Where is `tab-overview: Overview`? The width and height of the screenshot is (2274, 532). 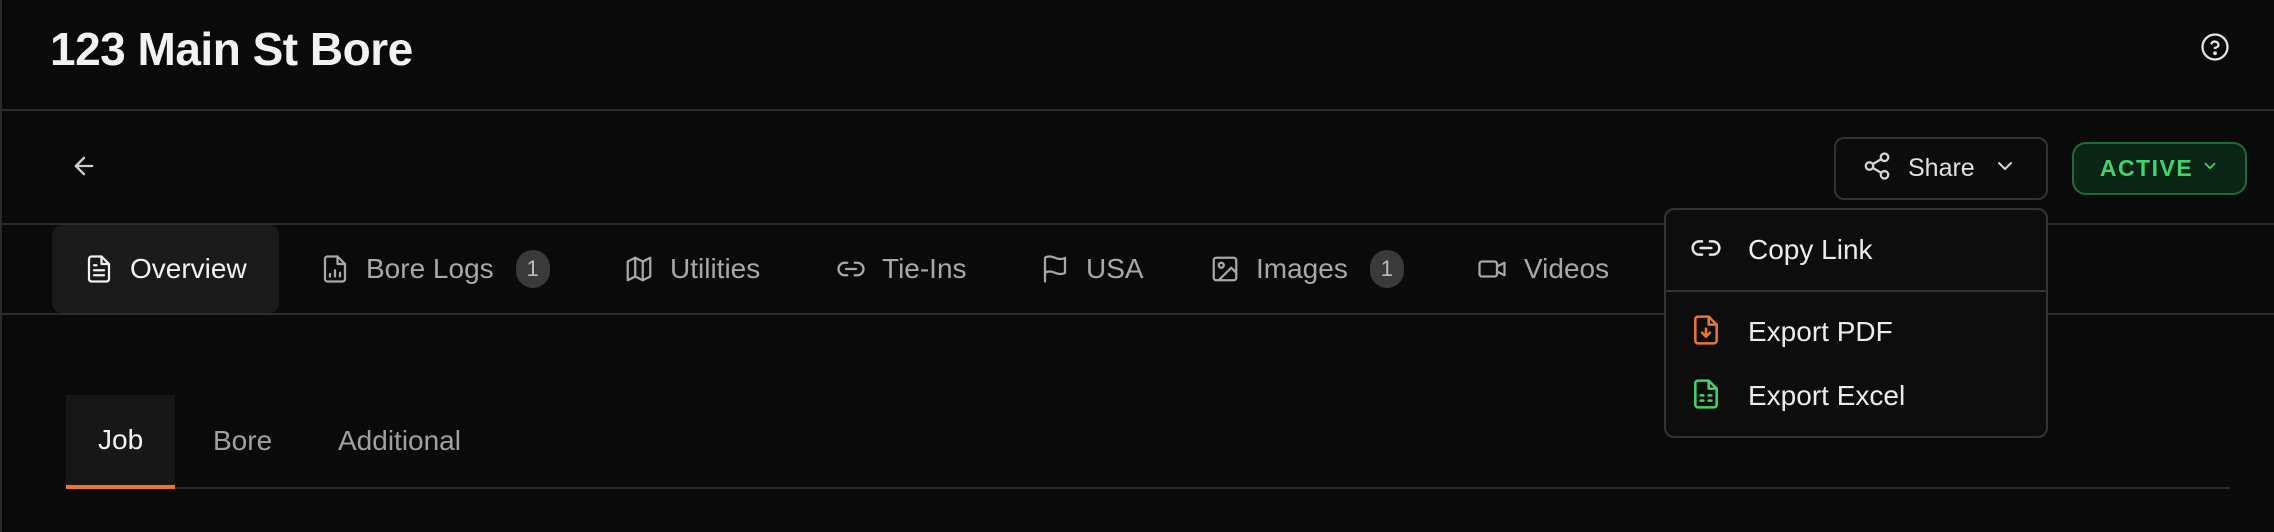
tab-overview: Overview is located at coordinates (165, 269).